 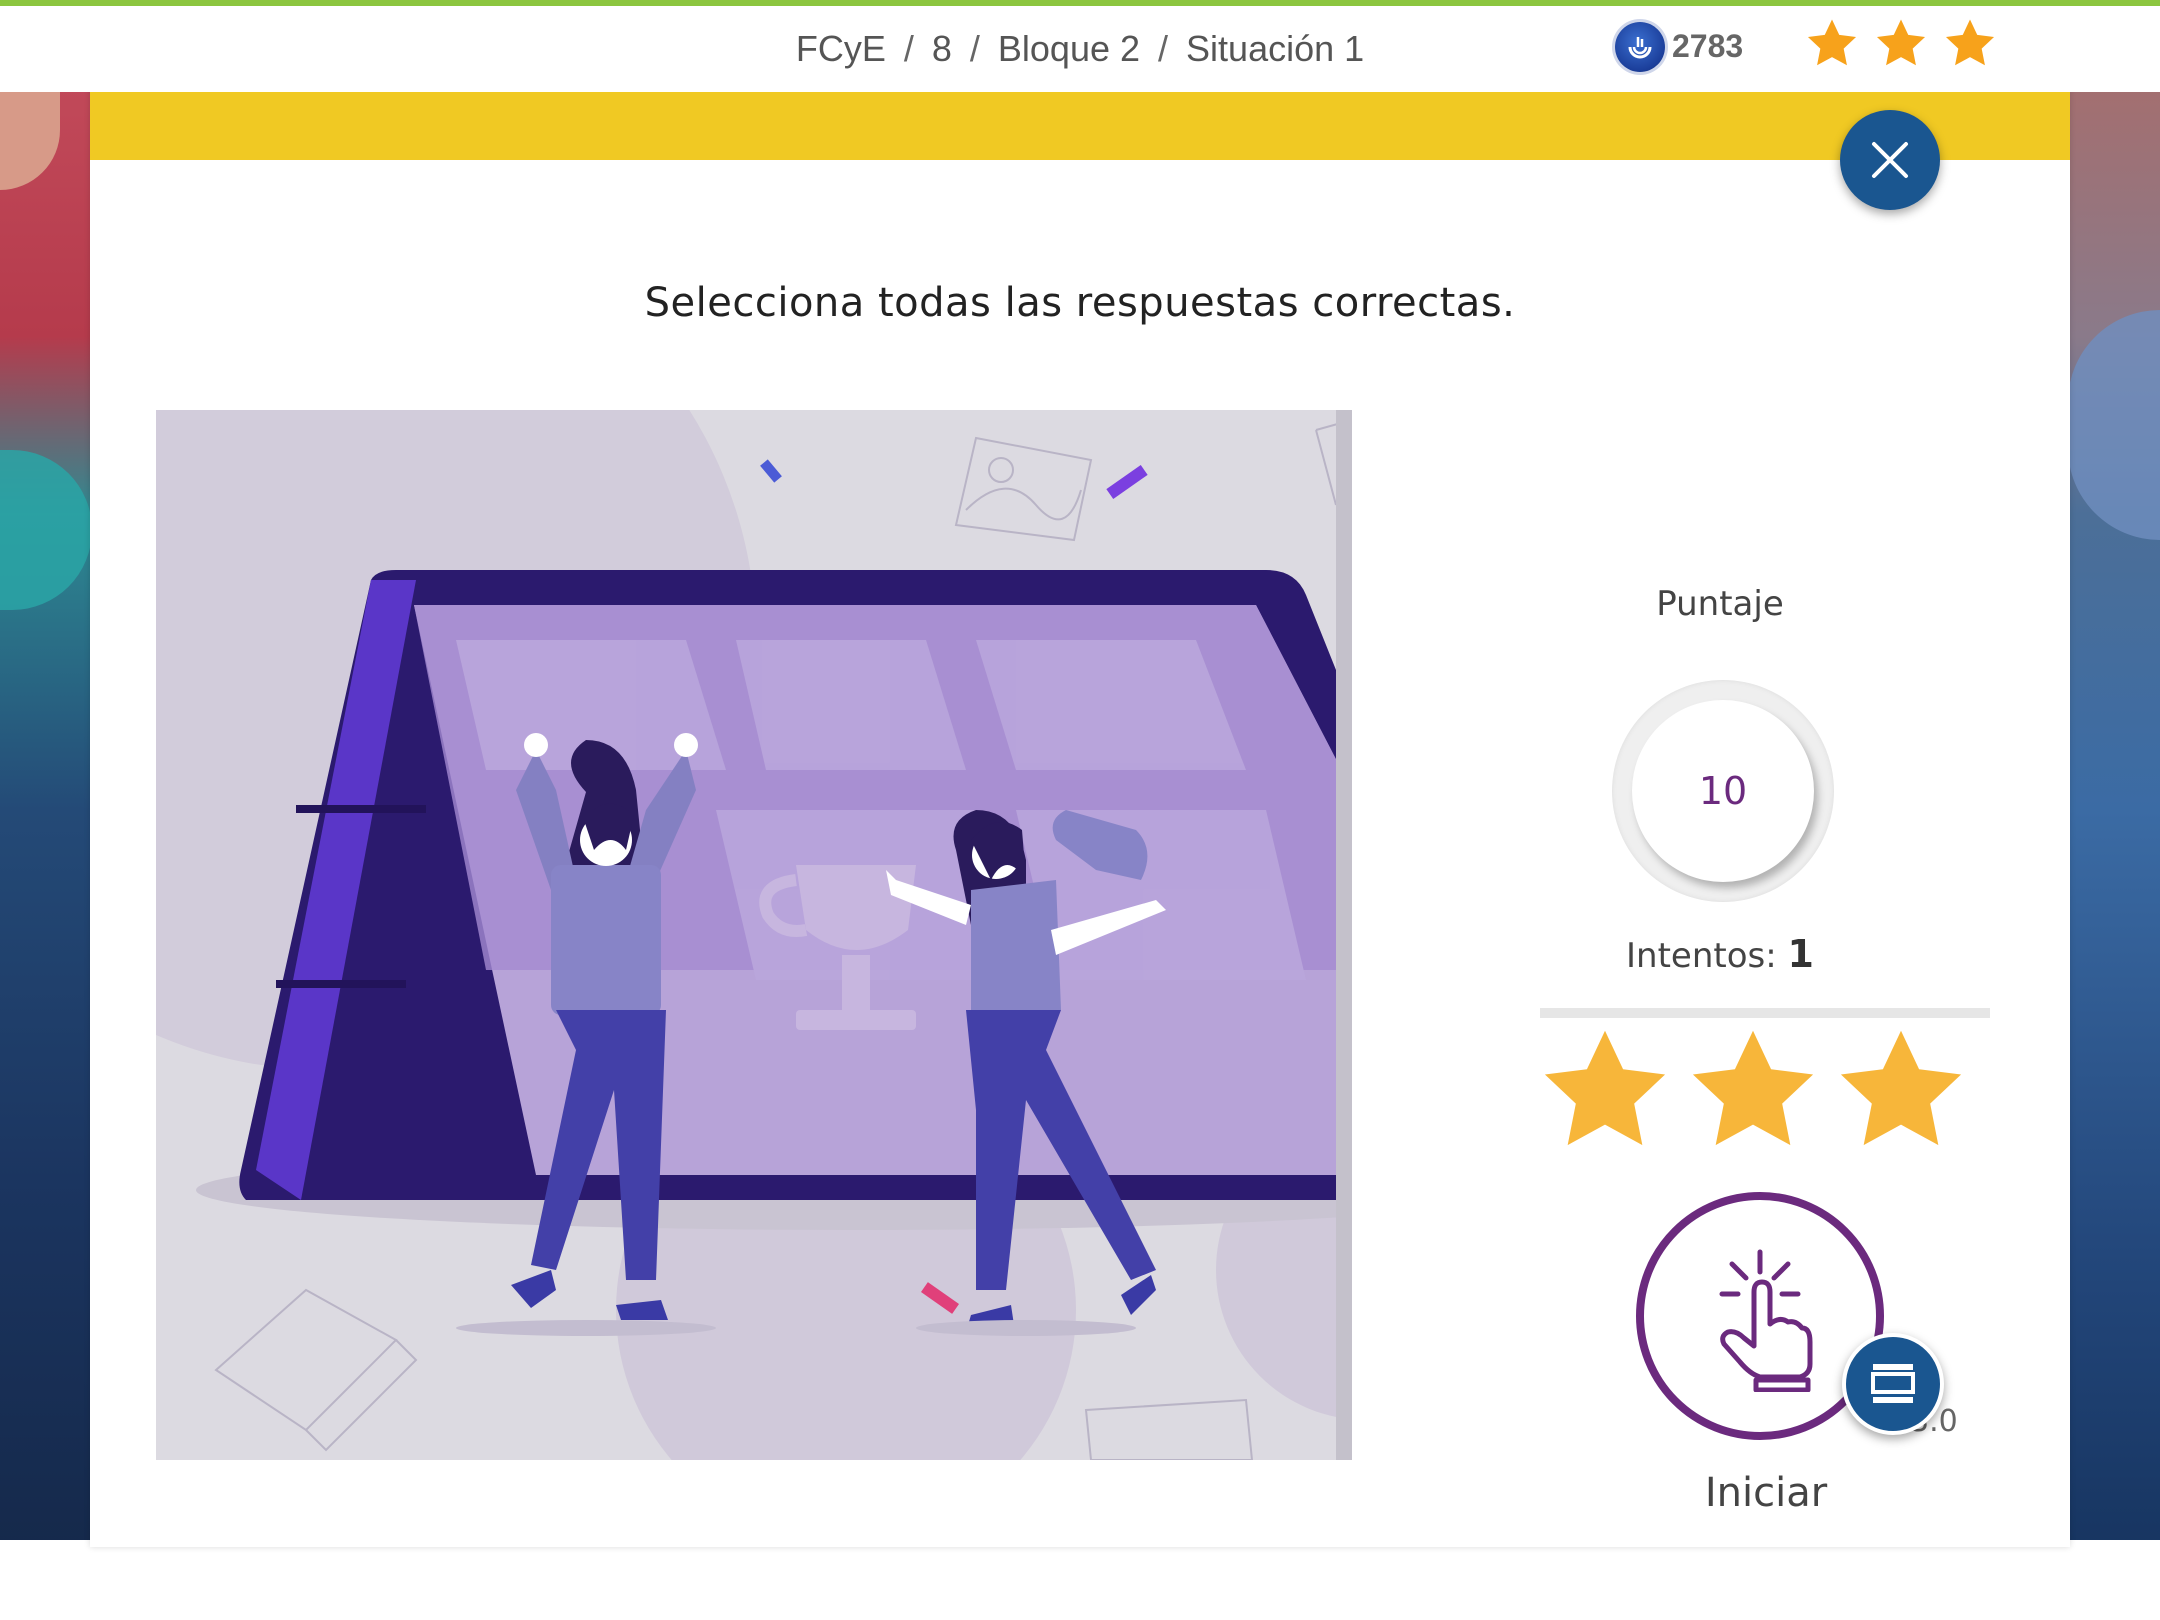 What do you see at coordinates (1800, 954) in the screenshot?
I see `attempts-value: 1` at bounding box center [1800, 954].